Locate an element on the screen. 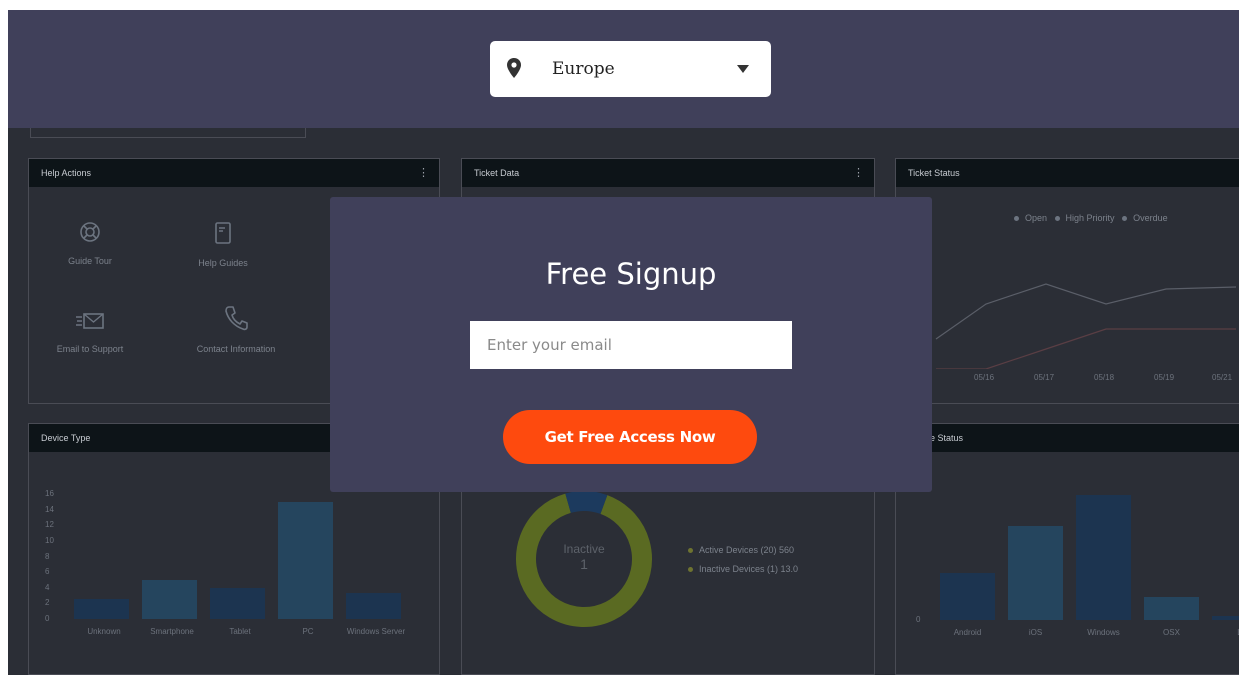  help-actions-header: Help Actions ⋮ is located at coordinates (234, 173).